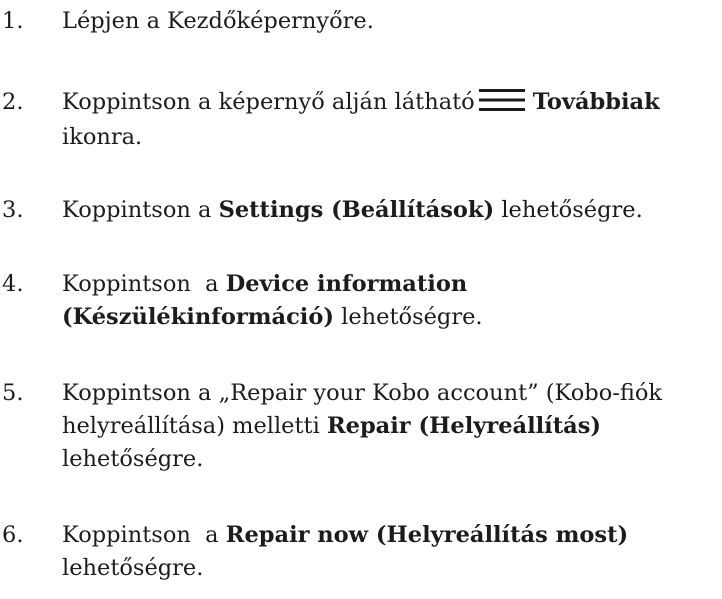 This screenshot has width=722, height=599. I want to click on text-run-bold: Repair (Helyreállítás), so click(464, 426).